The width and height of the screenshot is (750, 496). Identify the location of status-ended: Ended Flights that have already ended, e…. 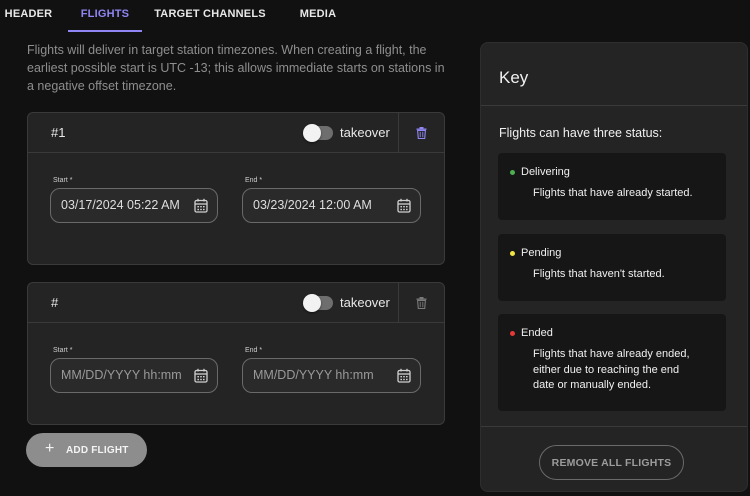
(612, 362).